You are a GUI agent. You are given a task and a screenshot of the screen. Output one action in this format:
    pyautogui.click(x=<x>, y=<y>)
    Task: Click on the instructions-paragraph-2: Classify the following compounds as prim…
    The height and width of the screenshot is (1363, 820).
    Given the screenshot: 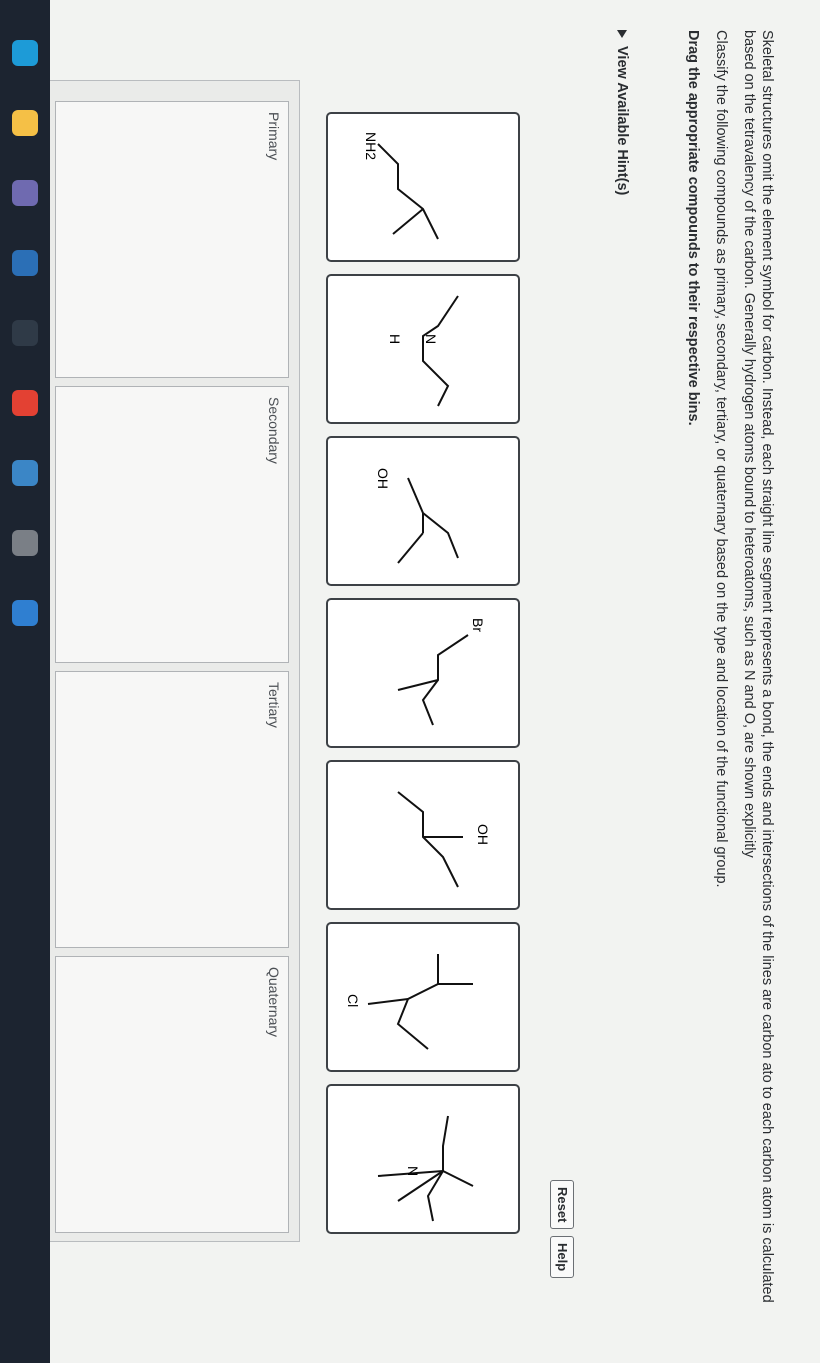 What is the action you would take?
    pyautogui.click(x=721, y=459)
    